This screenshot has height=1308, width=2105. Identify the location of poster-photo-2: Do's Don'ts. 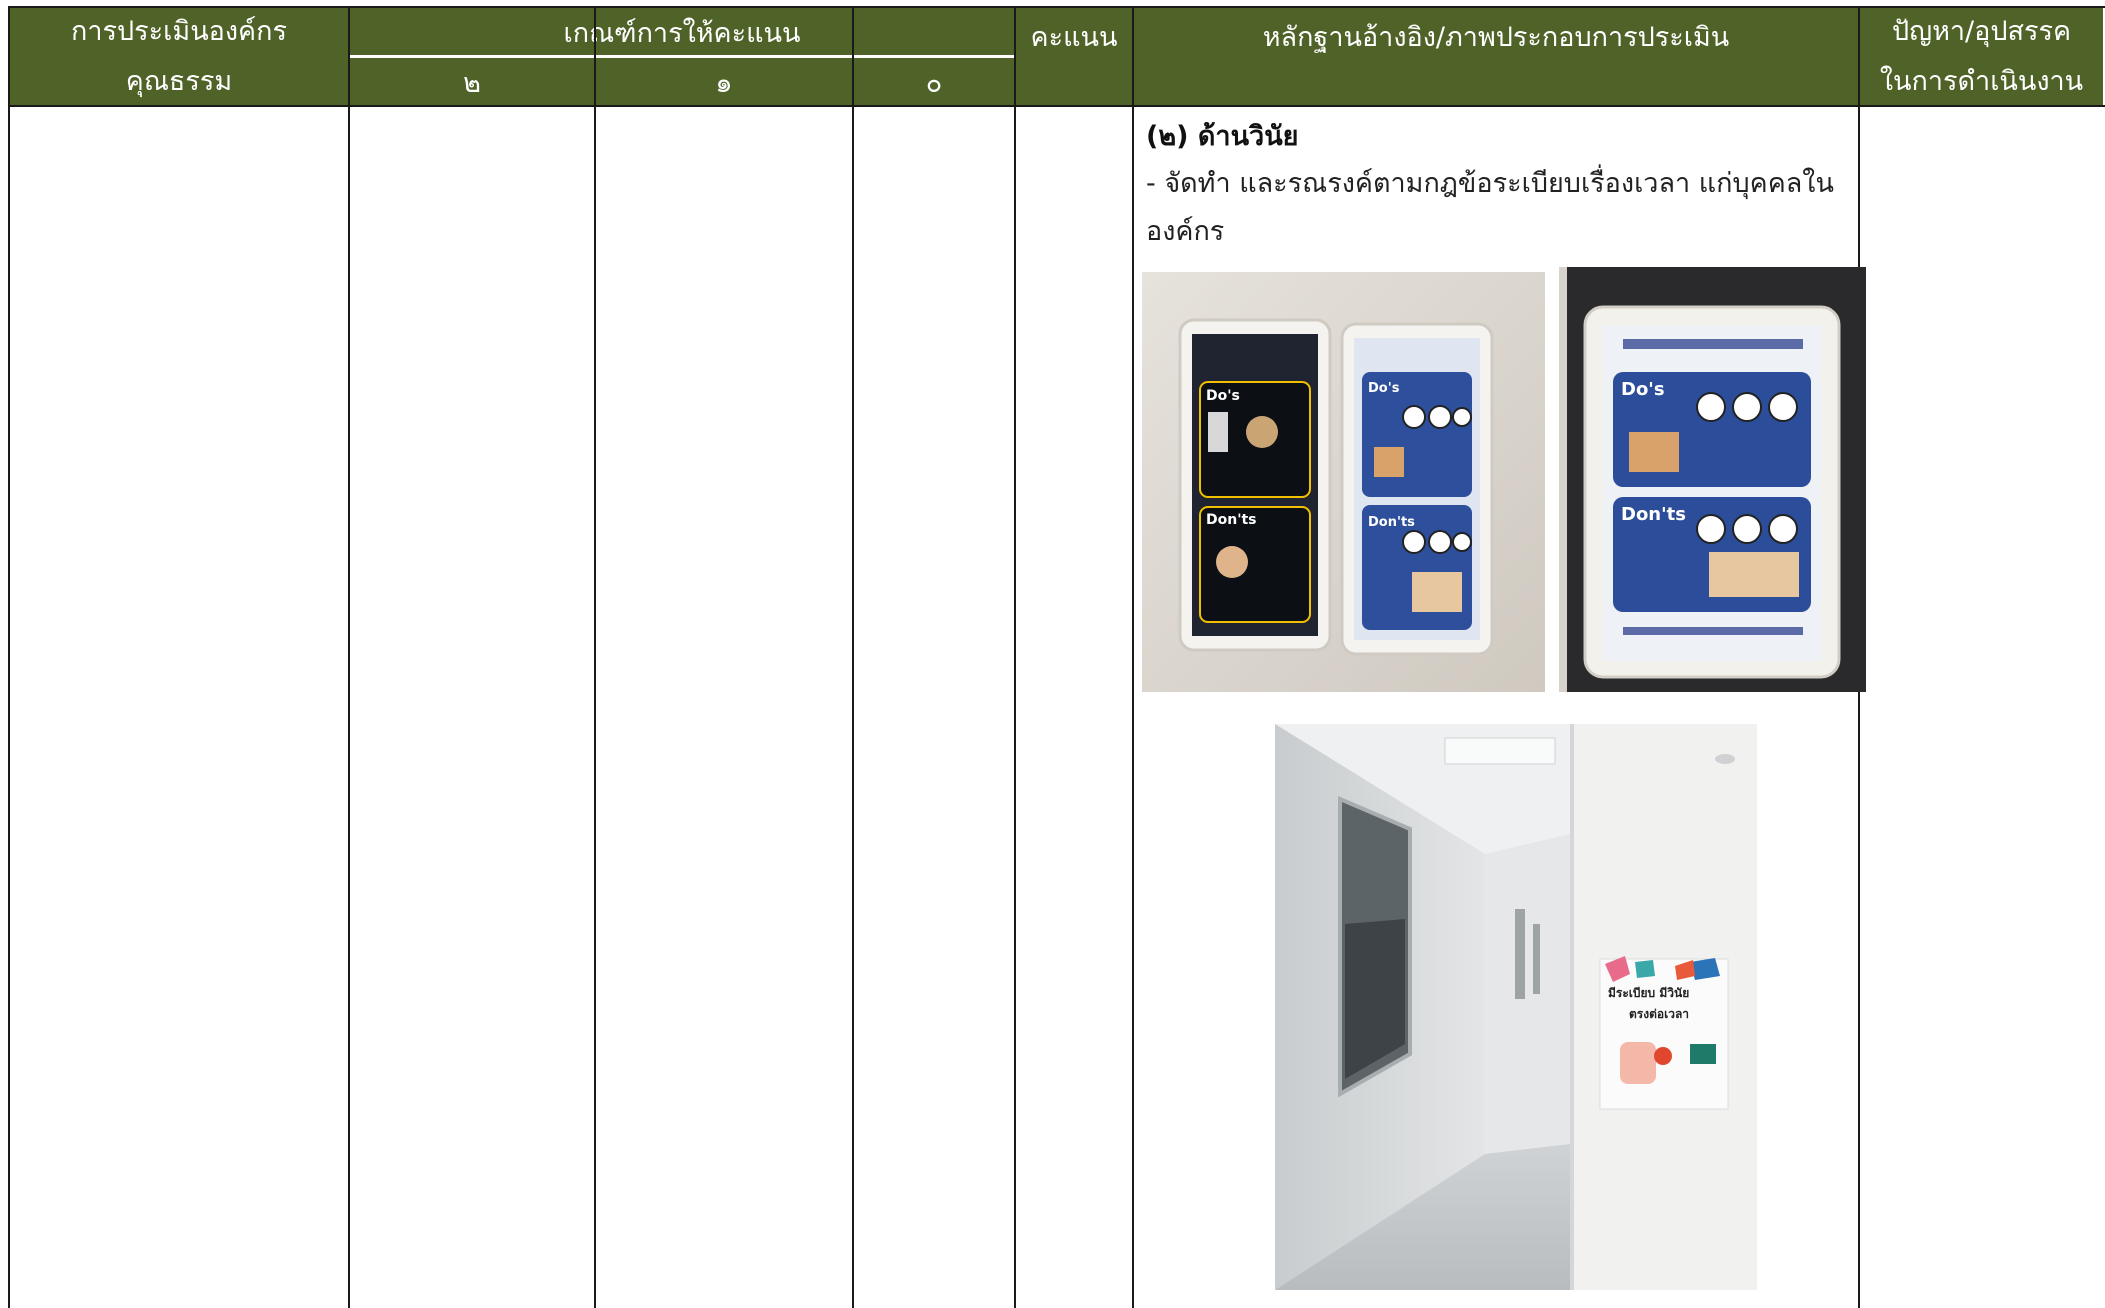
(1712, 479).